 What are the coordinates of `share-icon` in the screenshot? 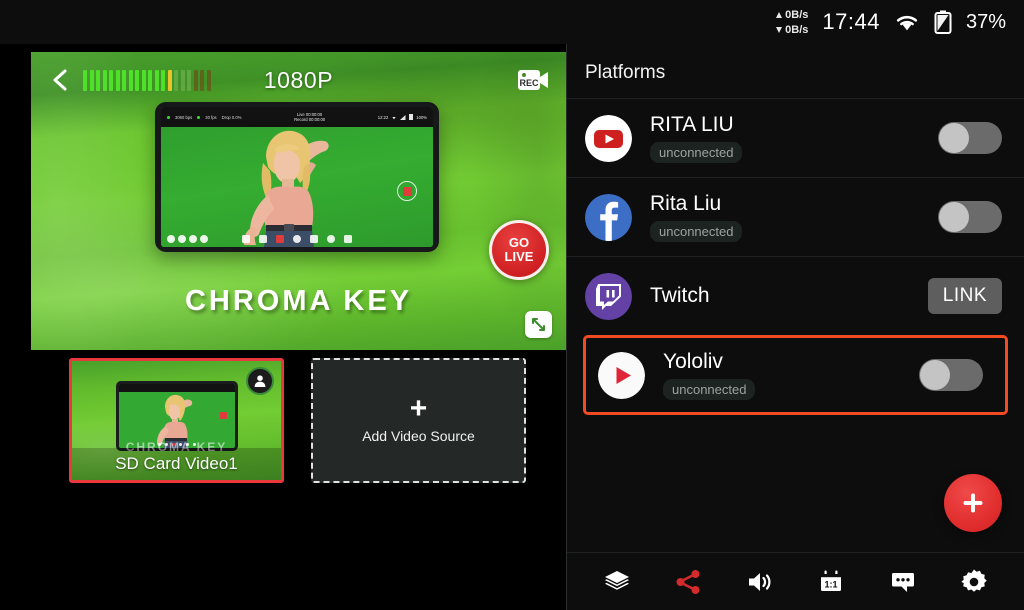 It's located at (688, 582).